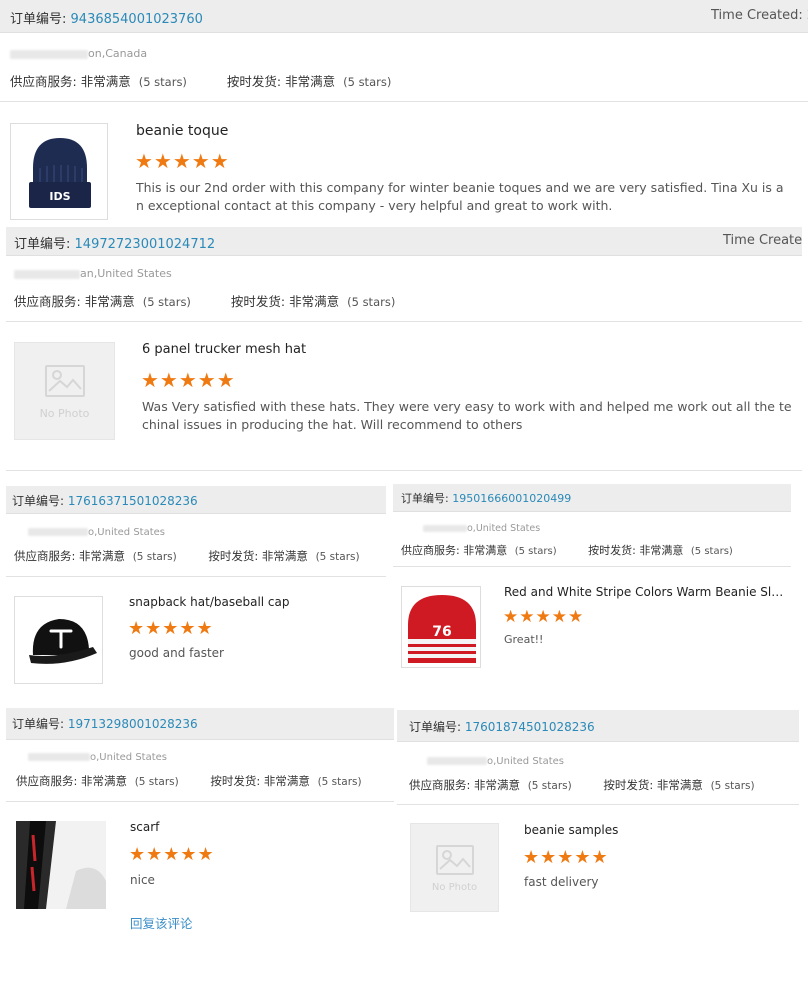 This screenshot has width=808, height=1000. I want to click on order-header: 订单编号: 14972723001024712 Time Created, so click(404, 241).